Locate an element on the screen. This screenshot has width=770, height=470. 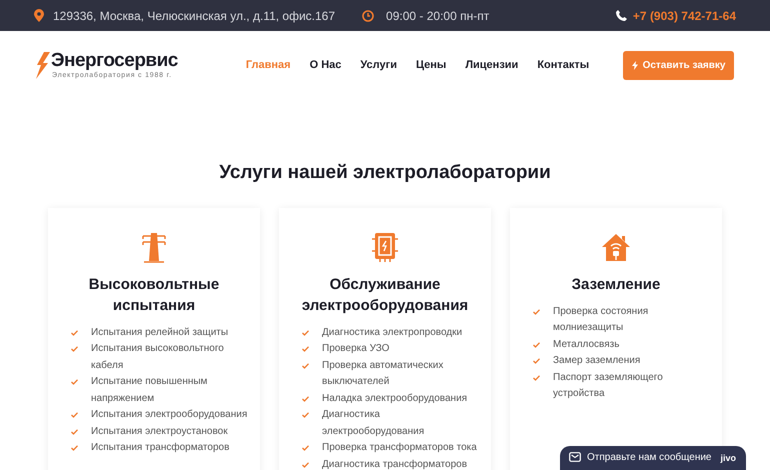
service-item: Испытания релейной защиты is located at coordinates (159, 333).